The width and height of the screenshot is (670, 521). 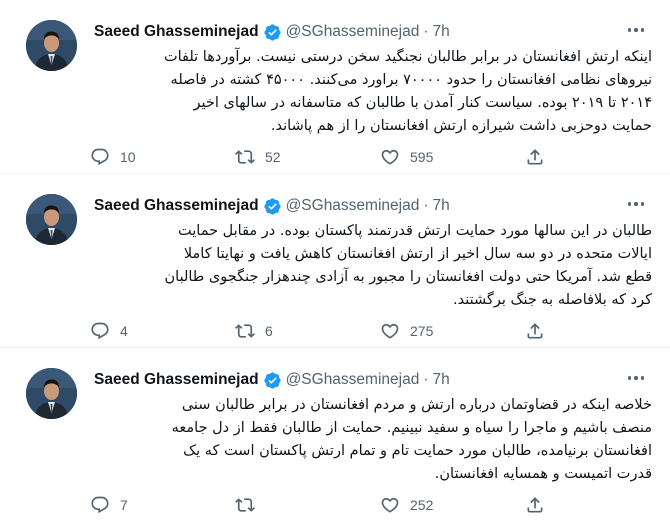 What do you see at coordinates (269, 331) in the screenshot?
I see `retweet-count: 6` at bounding box center [269, 331].